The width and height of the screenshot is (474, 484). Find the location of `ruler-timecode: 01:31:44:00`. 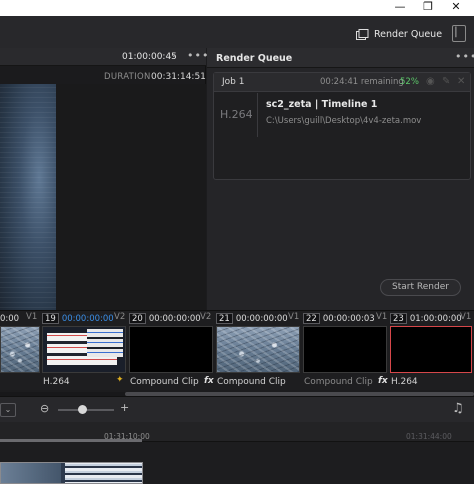

ruler-timecode: 01:31:44:00 is located at coordinates (429, 436).